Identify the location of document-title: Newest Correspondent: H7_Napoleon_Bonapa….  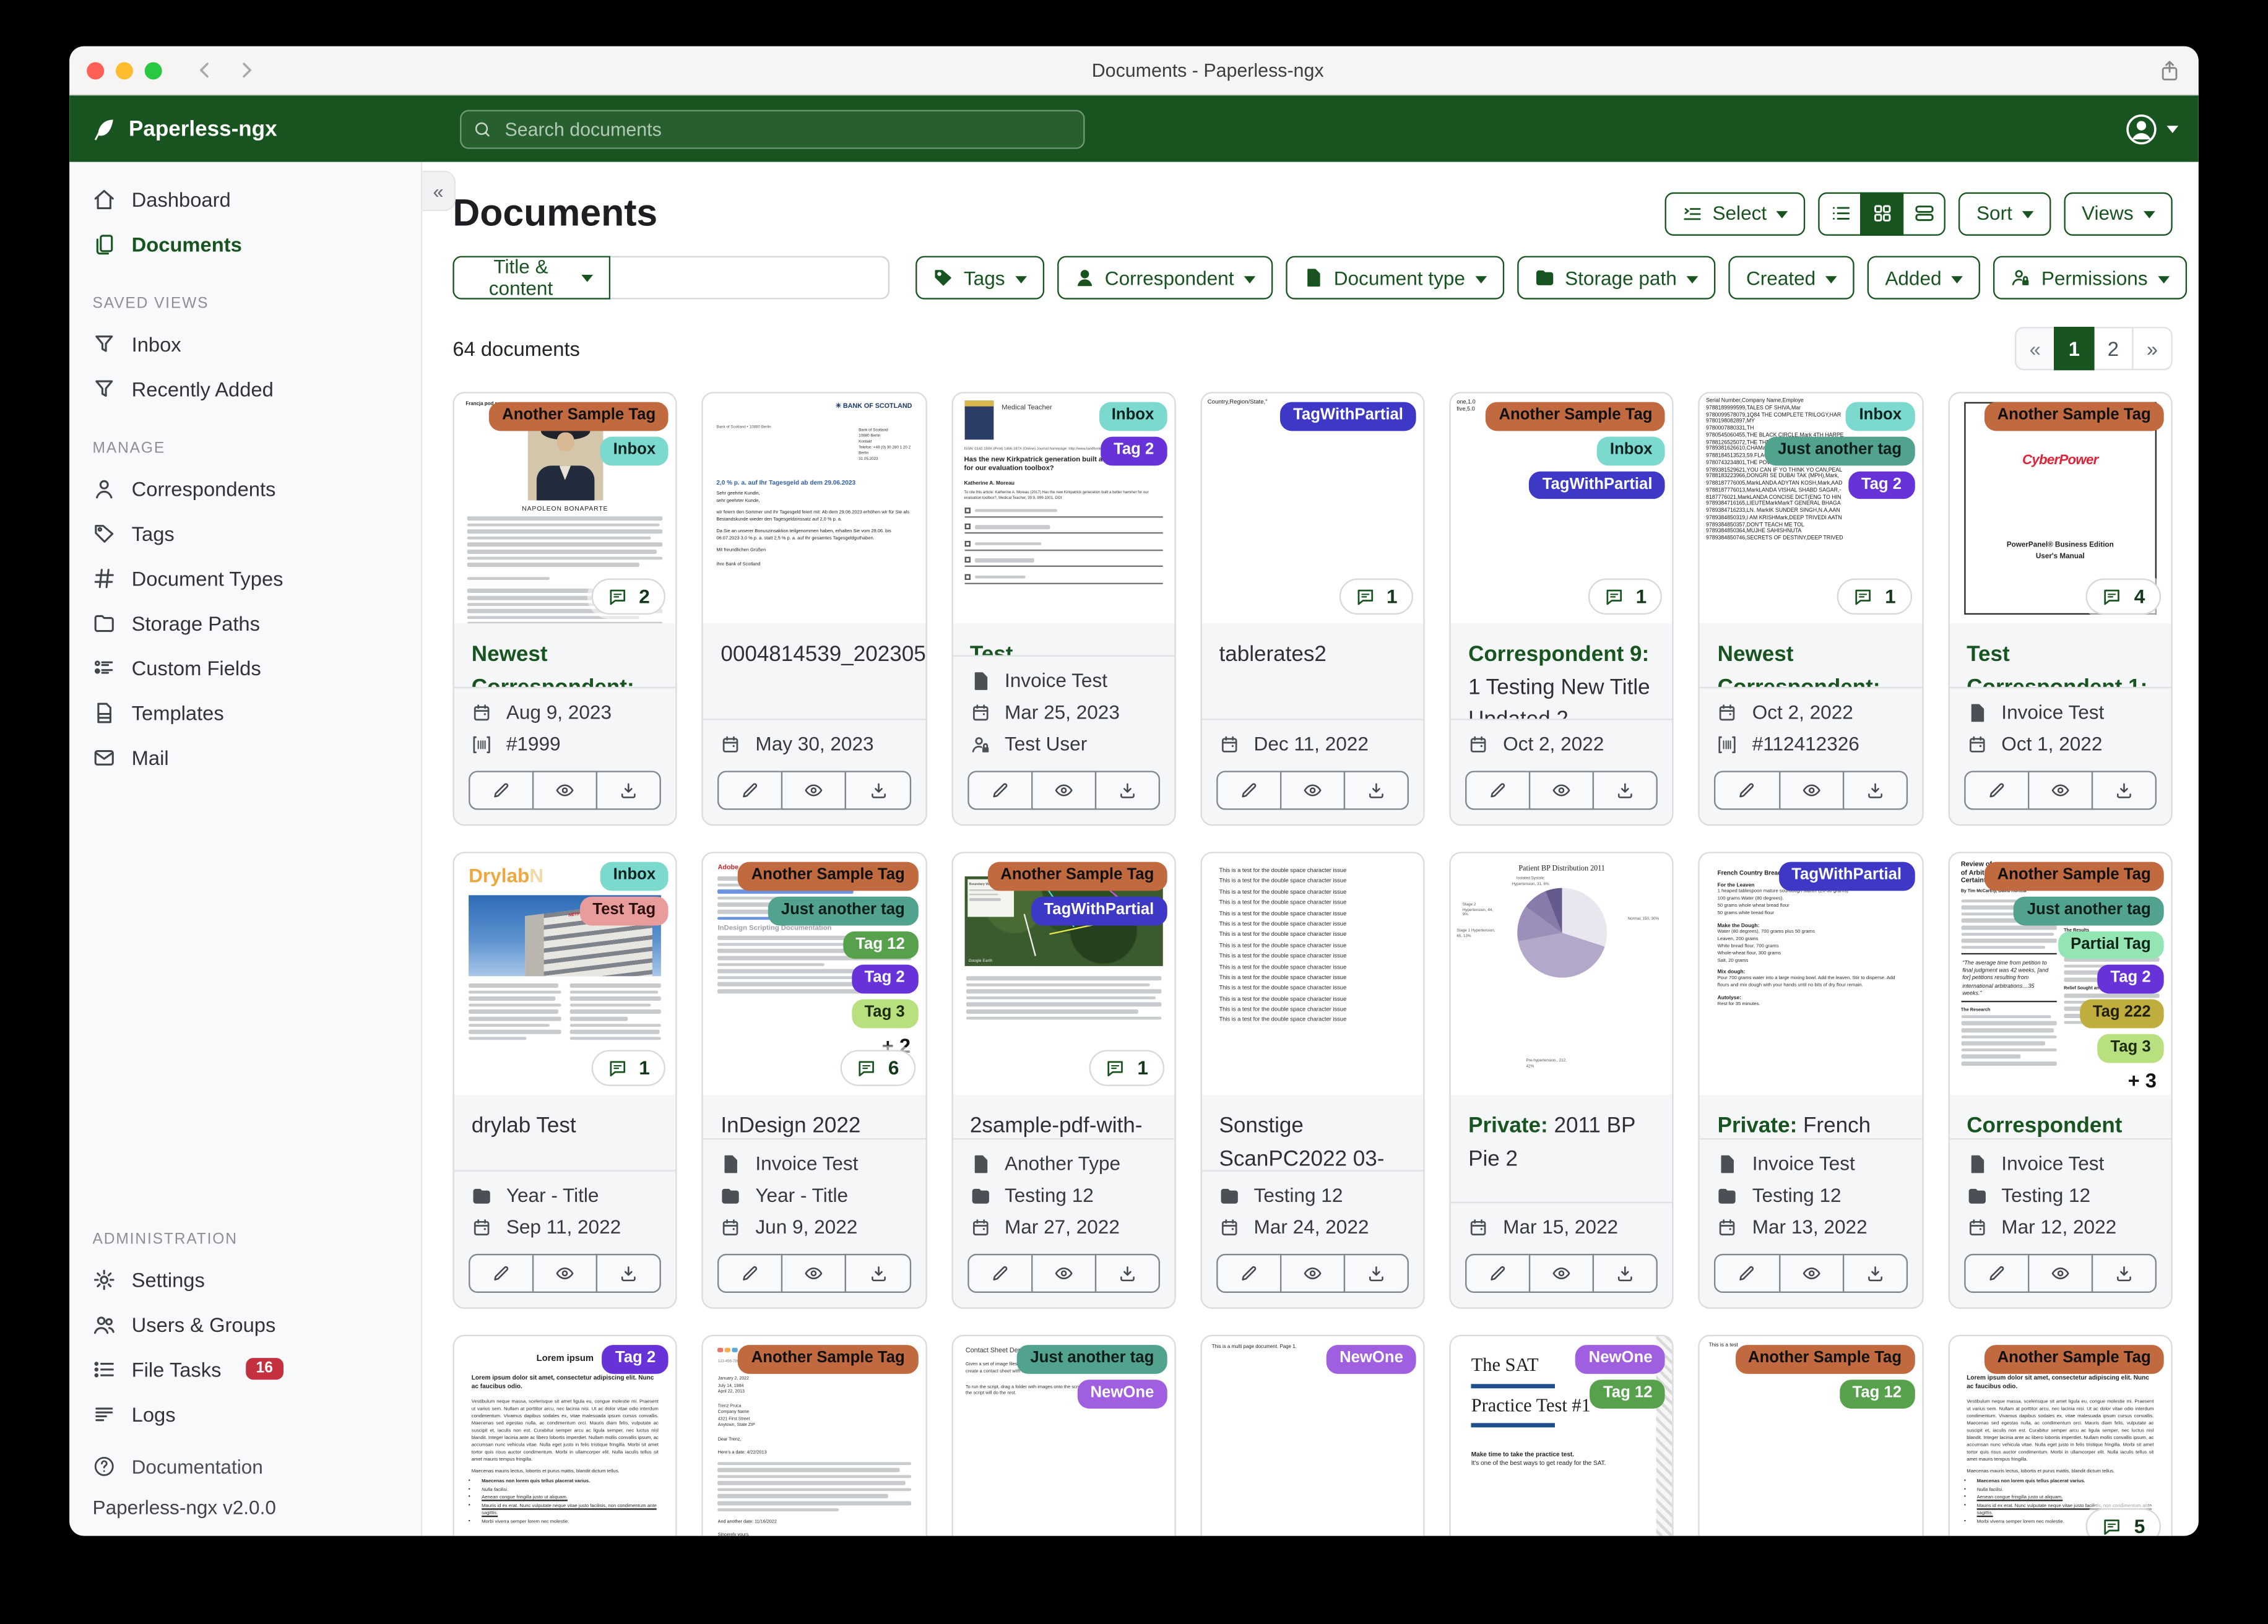
(565, 655).